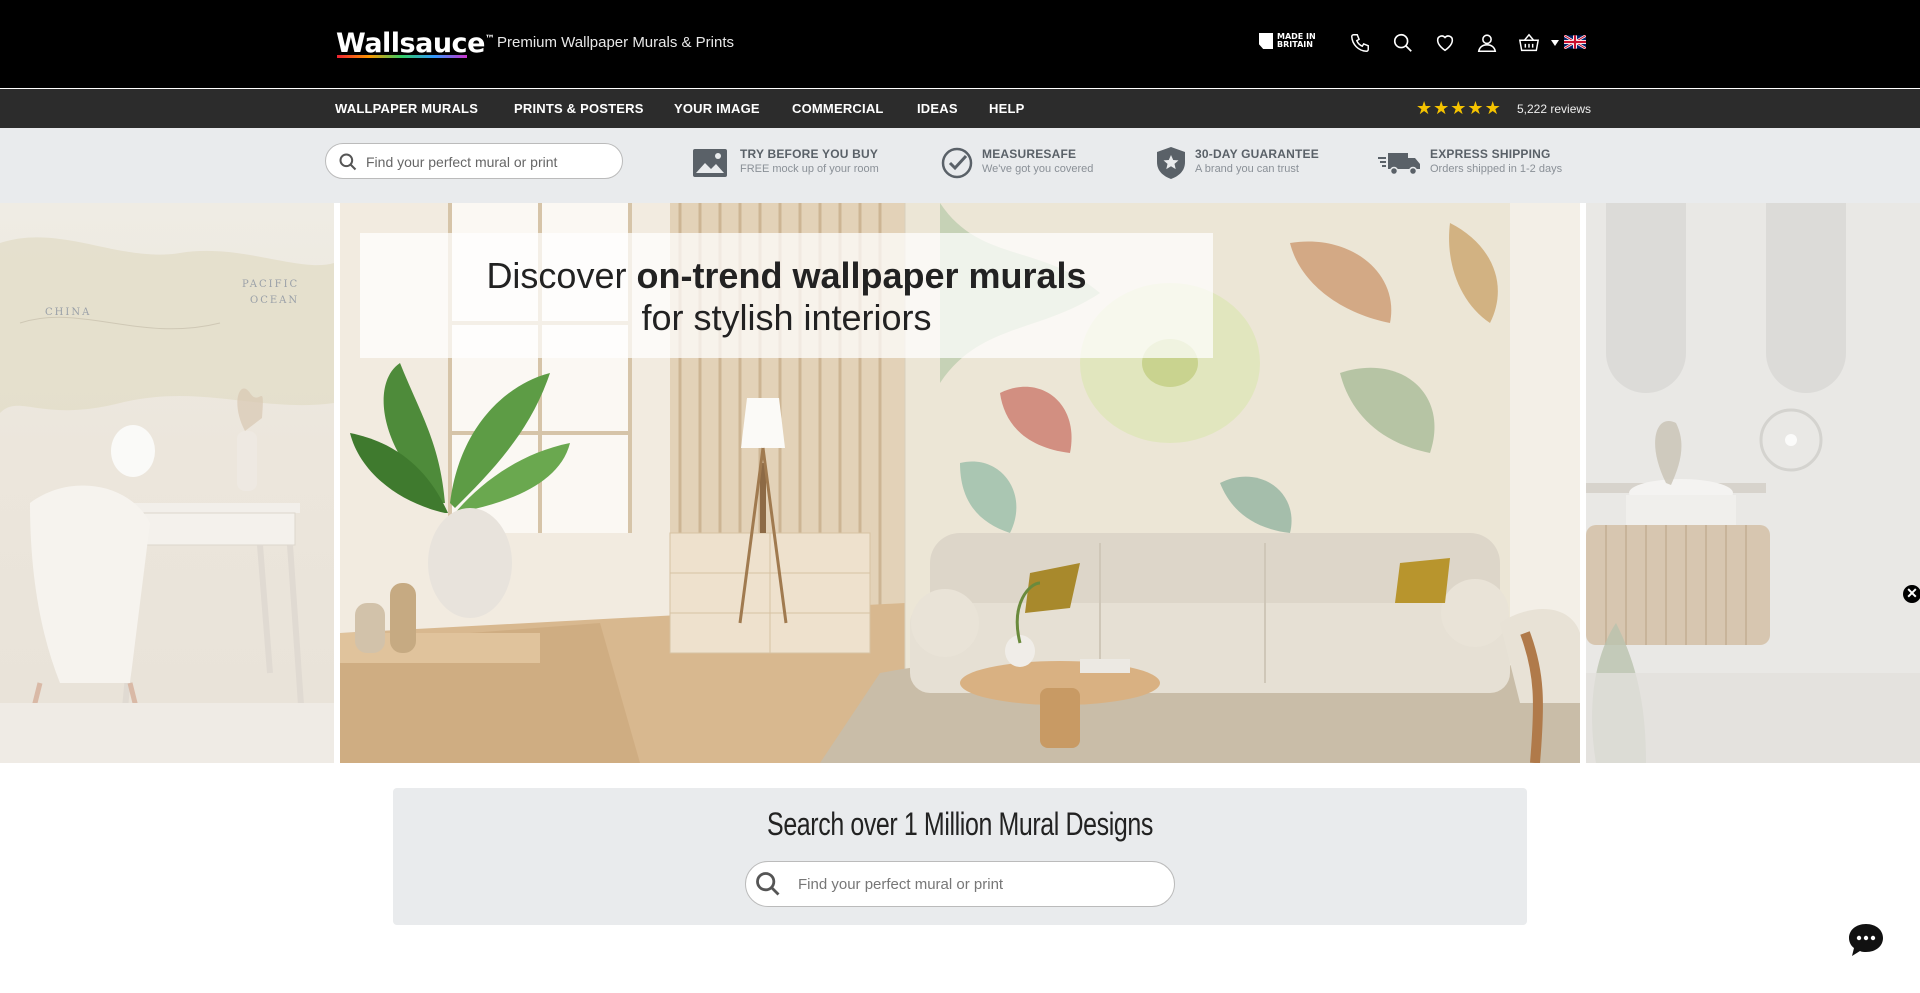 The image size is (1920, 993). What do you see at coordinates (402, 56) in the screenshot?
I see `logo-underline` at bounding box center [402, 56].